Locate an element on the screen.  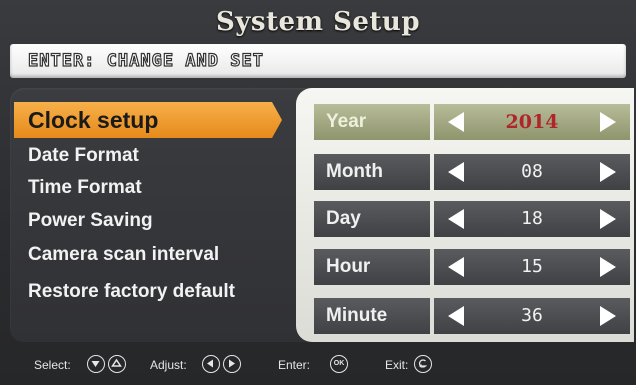
menu-item-power-saving: Power Saving is located at coordinates (90, 221).